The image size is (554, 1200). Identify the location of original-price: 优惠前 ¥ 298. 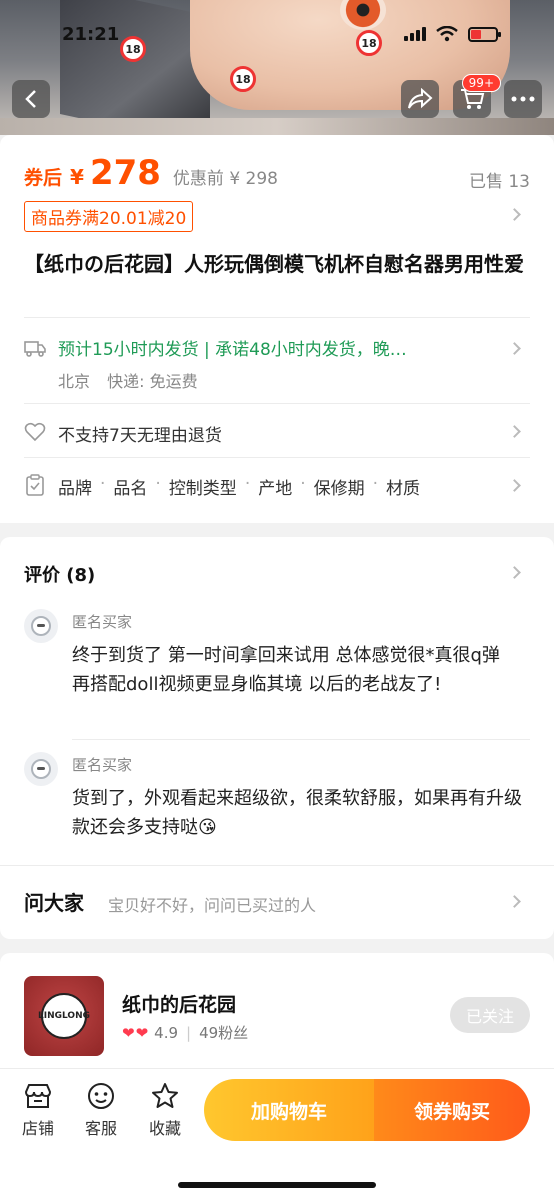
(225, 179).